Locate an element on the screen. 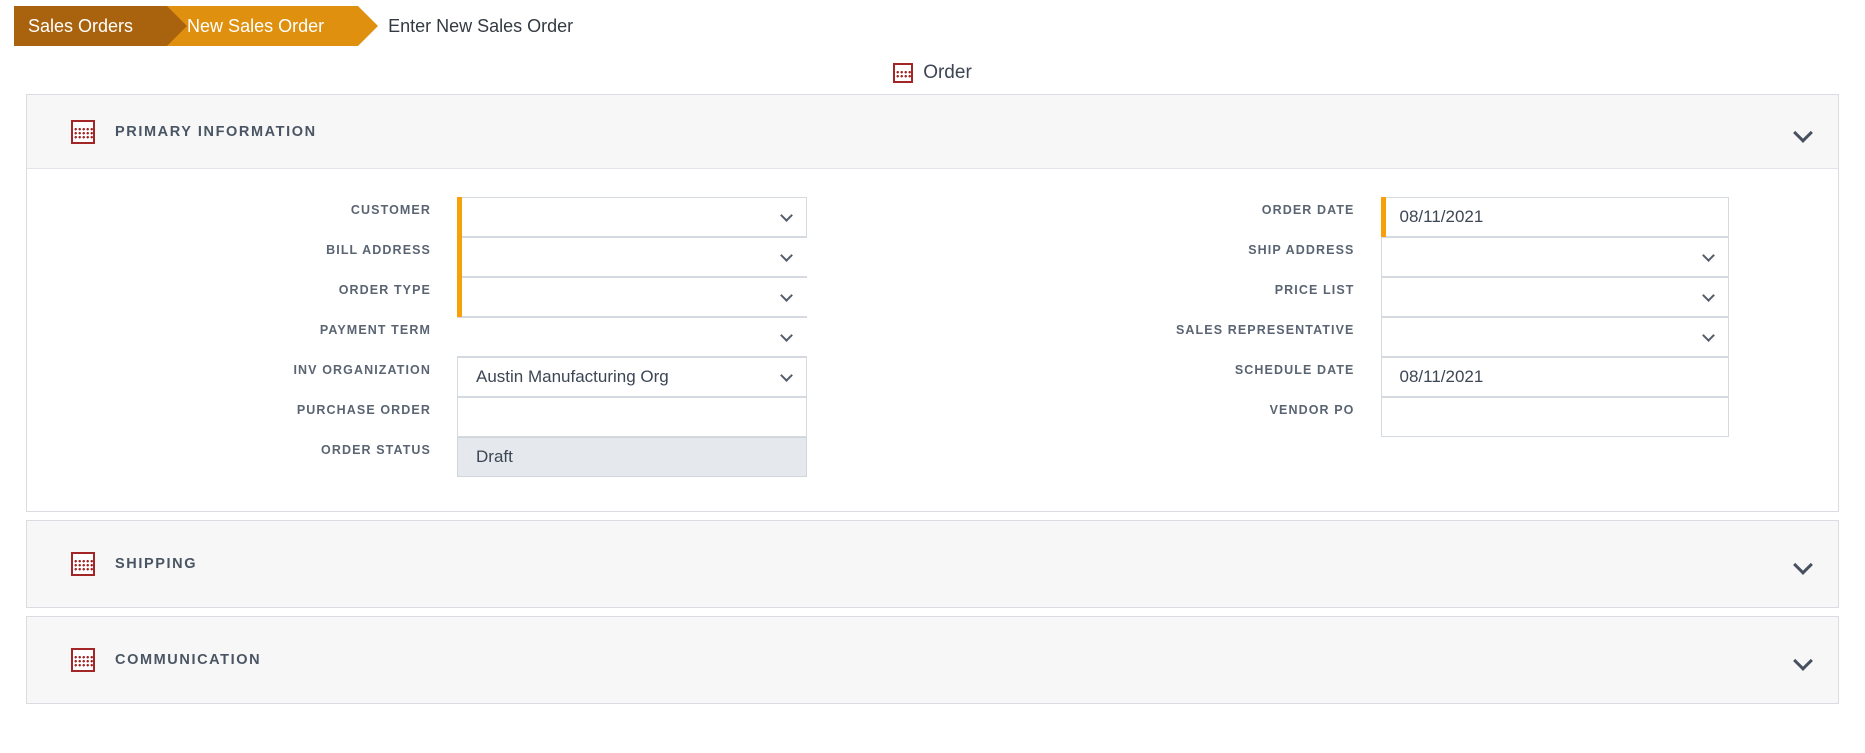  vendor-po-value is located at coordinates (1554, 417).